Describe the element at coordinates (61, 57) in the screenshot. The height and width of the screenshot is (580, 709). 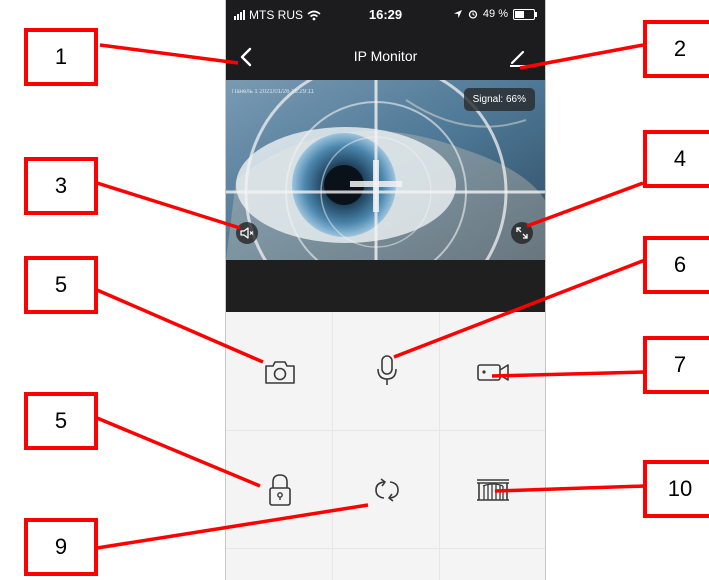
I see `callout-1: 1` at that location.